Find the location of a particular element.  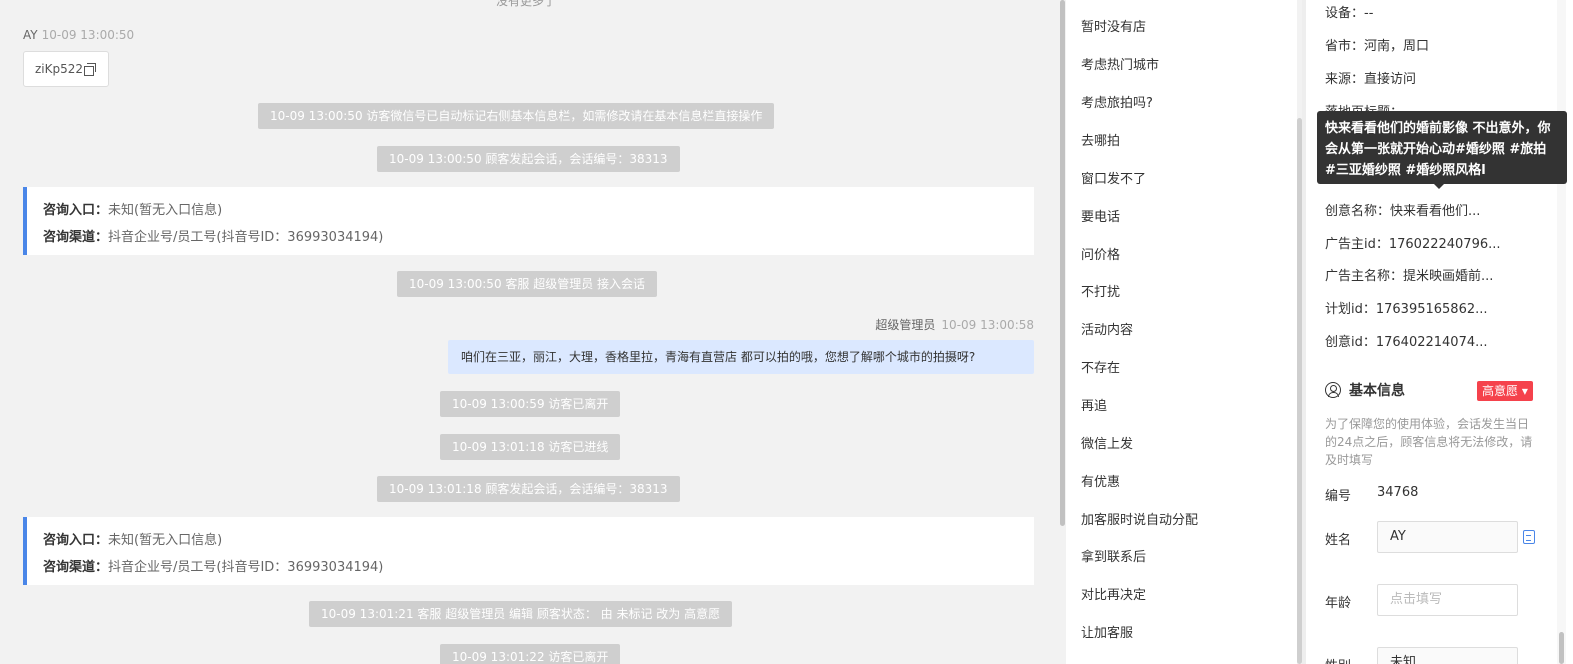

quick-reply-item: 有优惠 is located at coordinates (1100, 480).